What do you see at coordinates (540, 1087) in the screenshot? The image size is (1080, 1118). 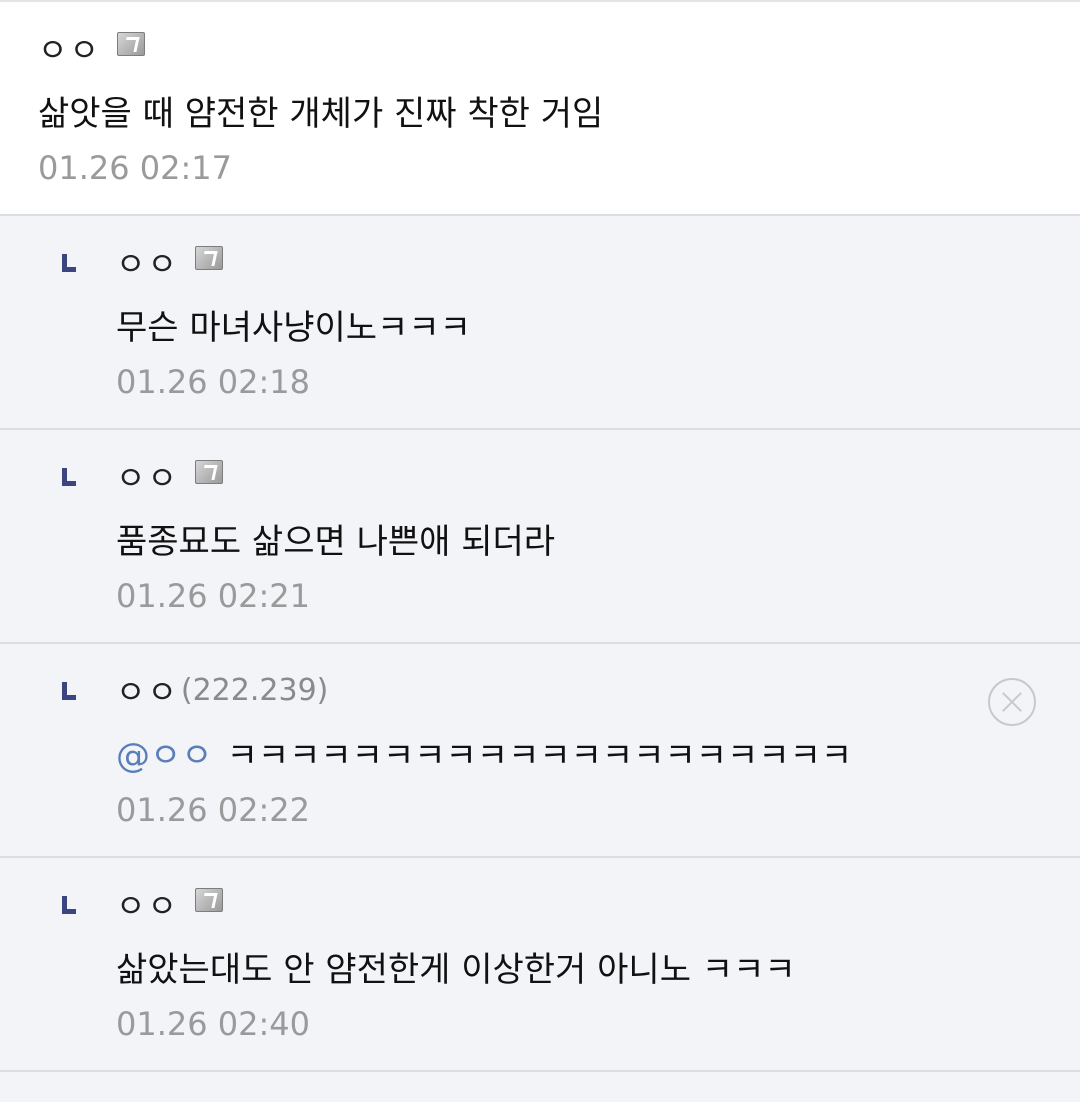 I see `reply-comment-partial` at bounding box center [540, 1087].